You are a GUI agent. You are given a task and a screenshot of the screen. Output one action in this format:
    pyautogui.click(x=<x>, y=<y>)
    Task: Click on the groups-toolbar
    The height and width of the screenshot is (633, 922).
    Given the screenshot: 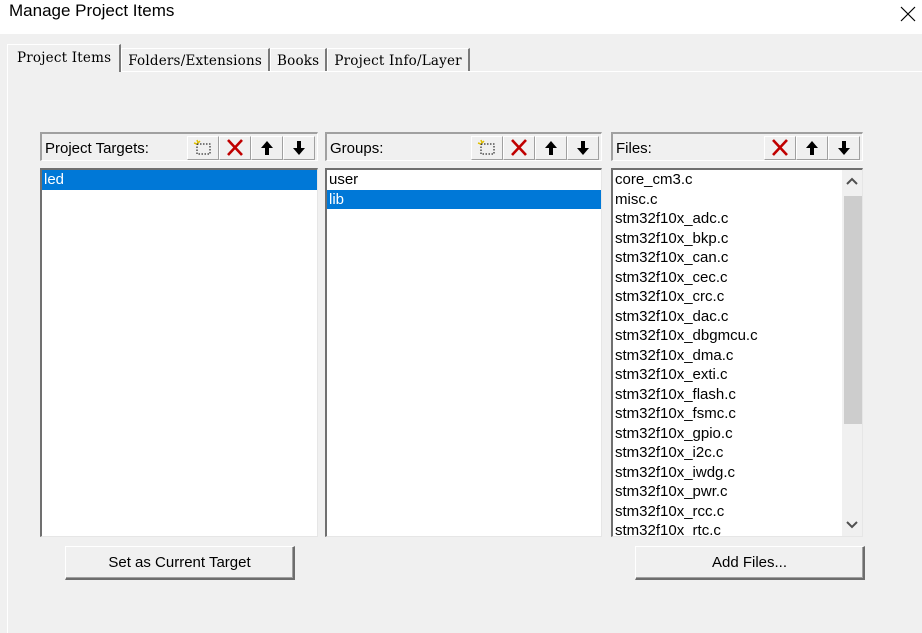 What is the action you would take?
    pyautogui.click(x=535, y=148)
    